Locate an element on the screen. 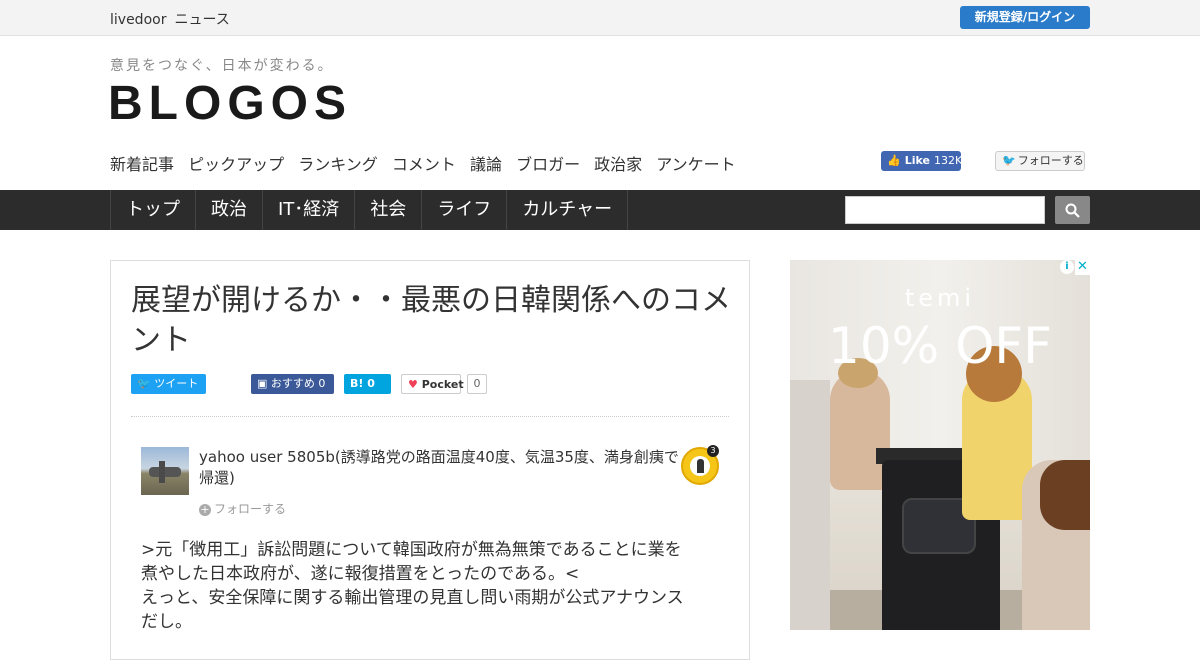  subnav-comments: コメント is located at coordinates (424, 164).